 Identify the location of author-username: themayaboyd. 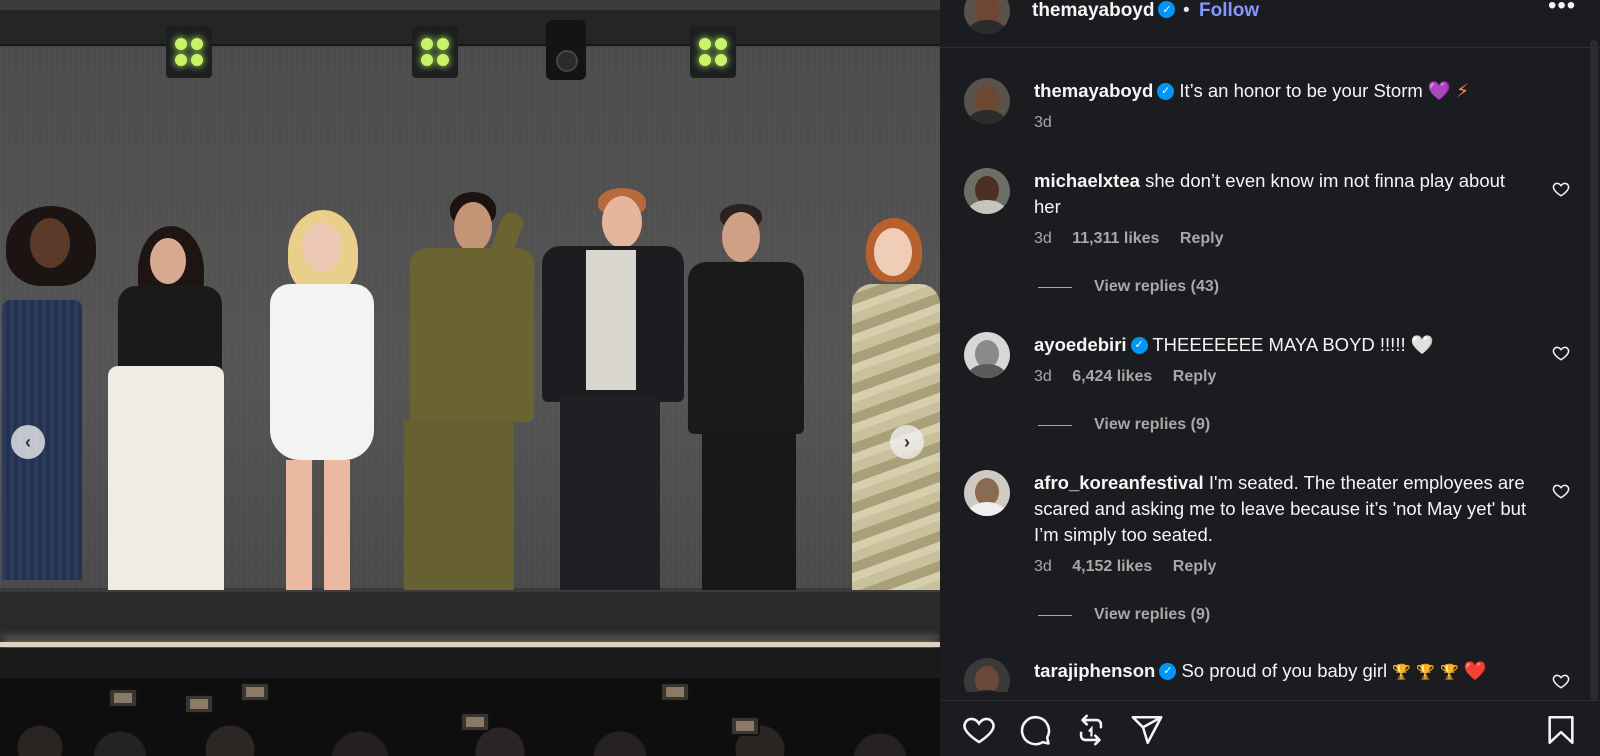
(1093, 10).